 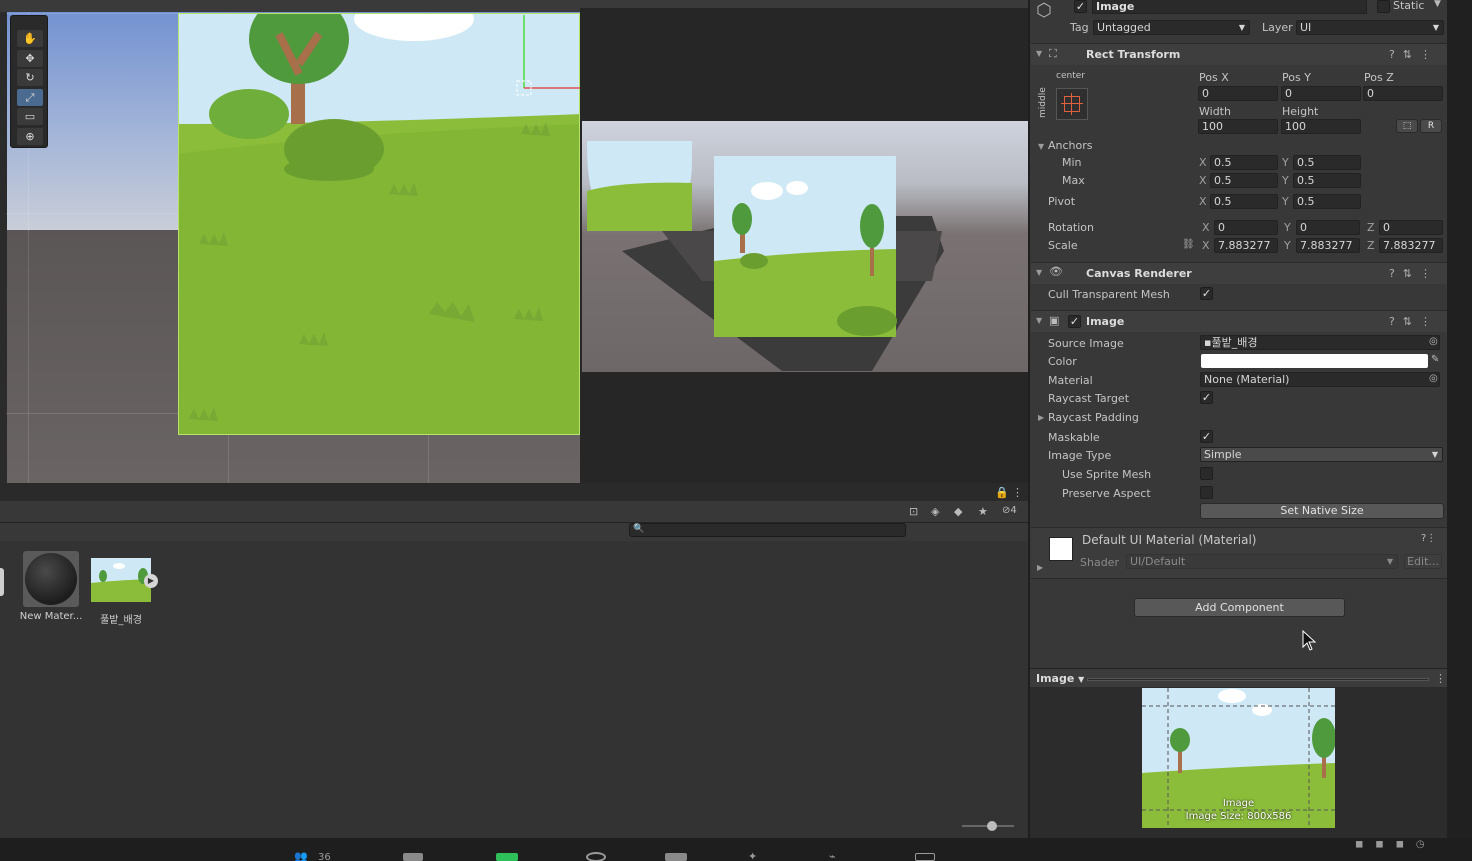 I want to click on anchor-max-y-field: 0.5, so click(x=1327, y=180).